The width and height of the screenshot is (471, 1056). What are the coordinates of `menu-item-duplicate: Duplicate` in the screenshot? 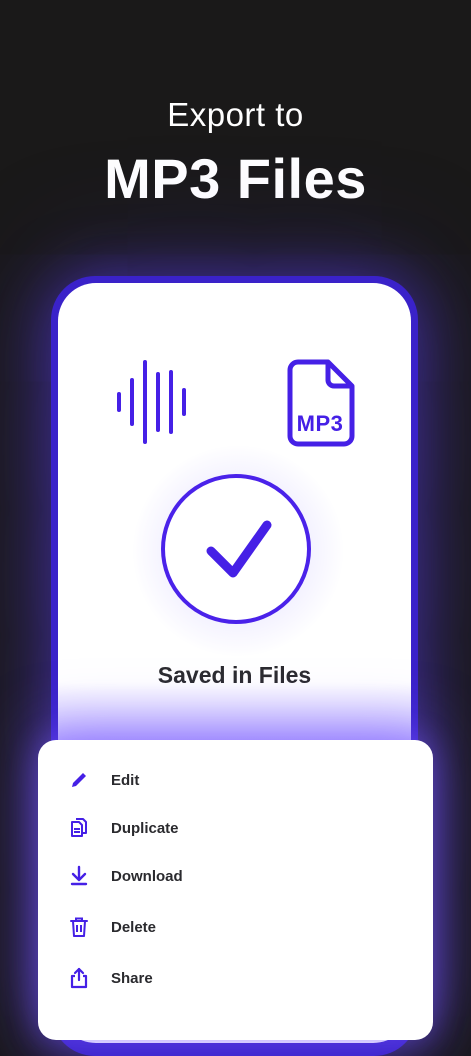 It's located at (233, 828).